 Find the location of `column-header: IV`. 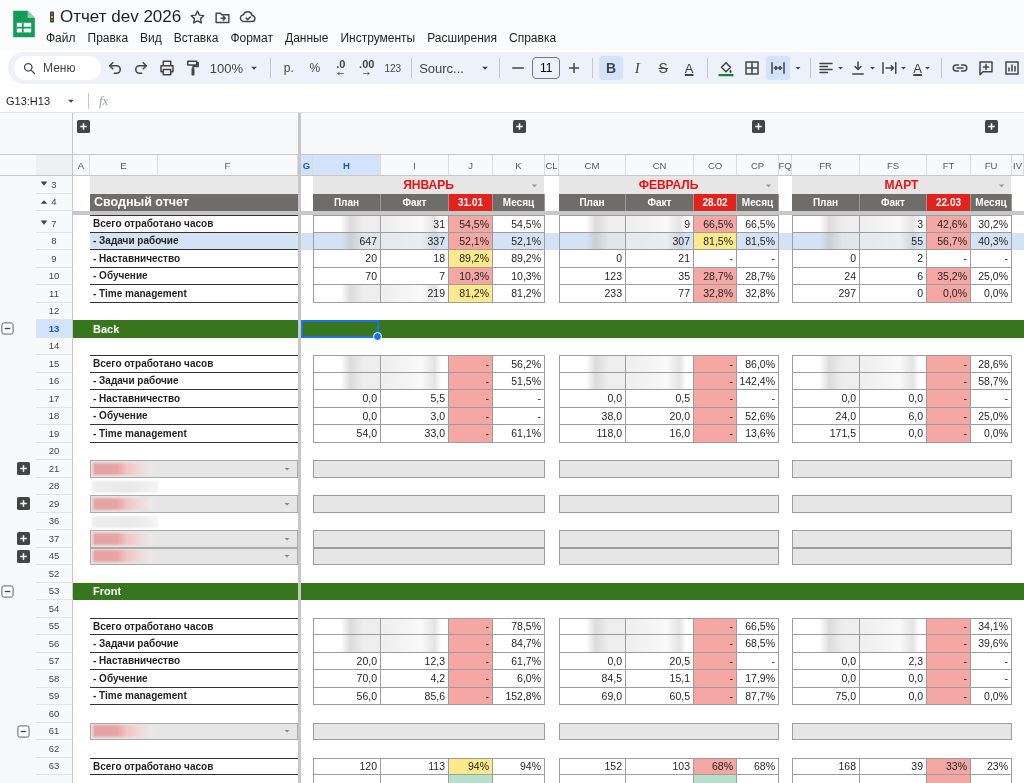

column-header: IV is located at coordinates (1018, 165).